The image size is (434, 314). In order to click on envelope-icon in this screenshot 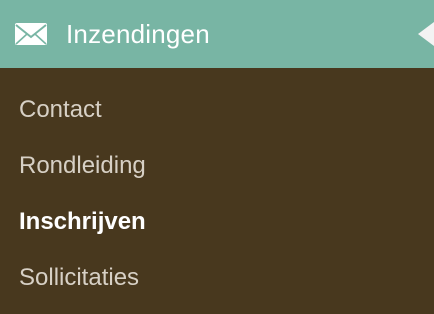, I will do `click(31, 34)`.